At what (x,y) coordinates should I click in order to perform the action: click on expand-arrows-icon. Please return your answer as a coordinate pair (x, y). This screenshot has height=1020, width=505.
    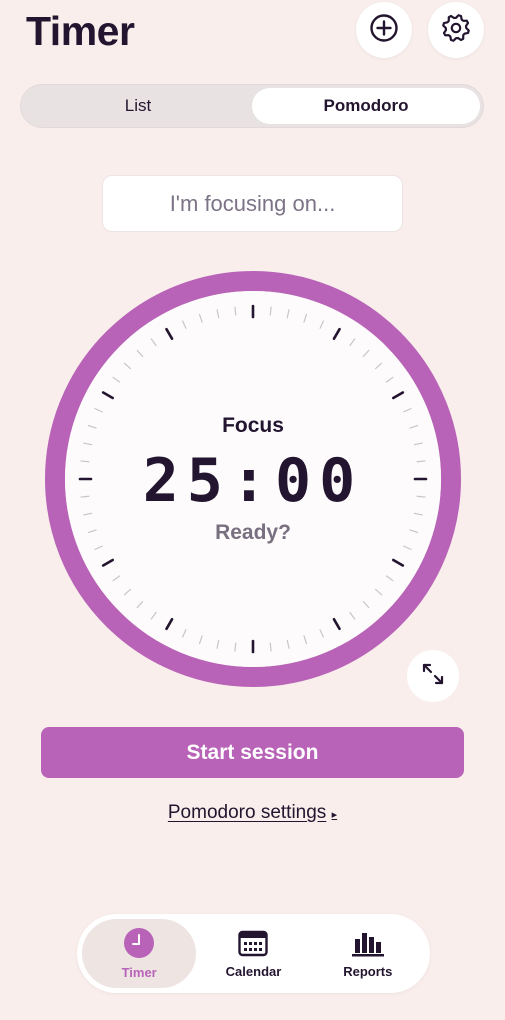
    Looking at the image, I should click on (433, 676).